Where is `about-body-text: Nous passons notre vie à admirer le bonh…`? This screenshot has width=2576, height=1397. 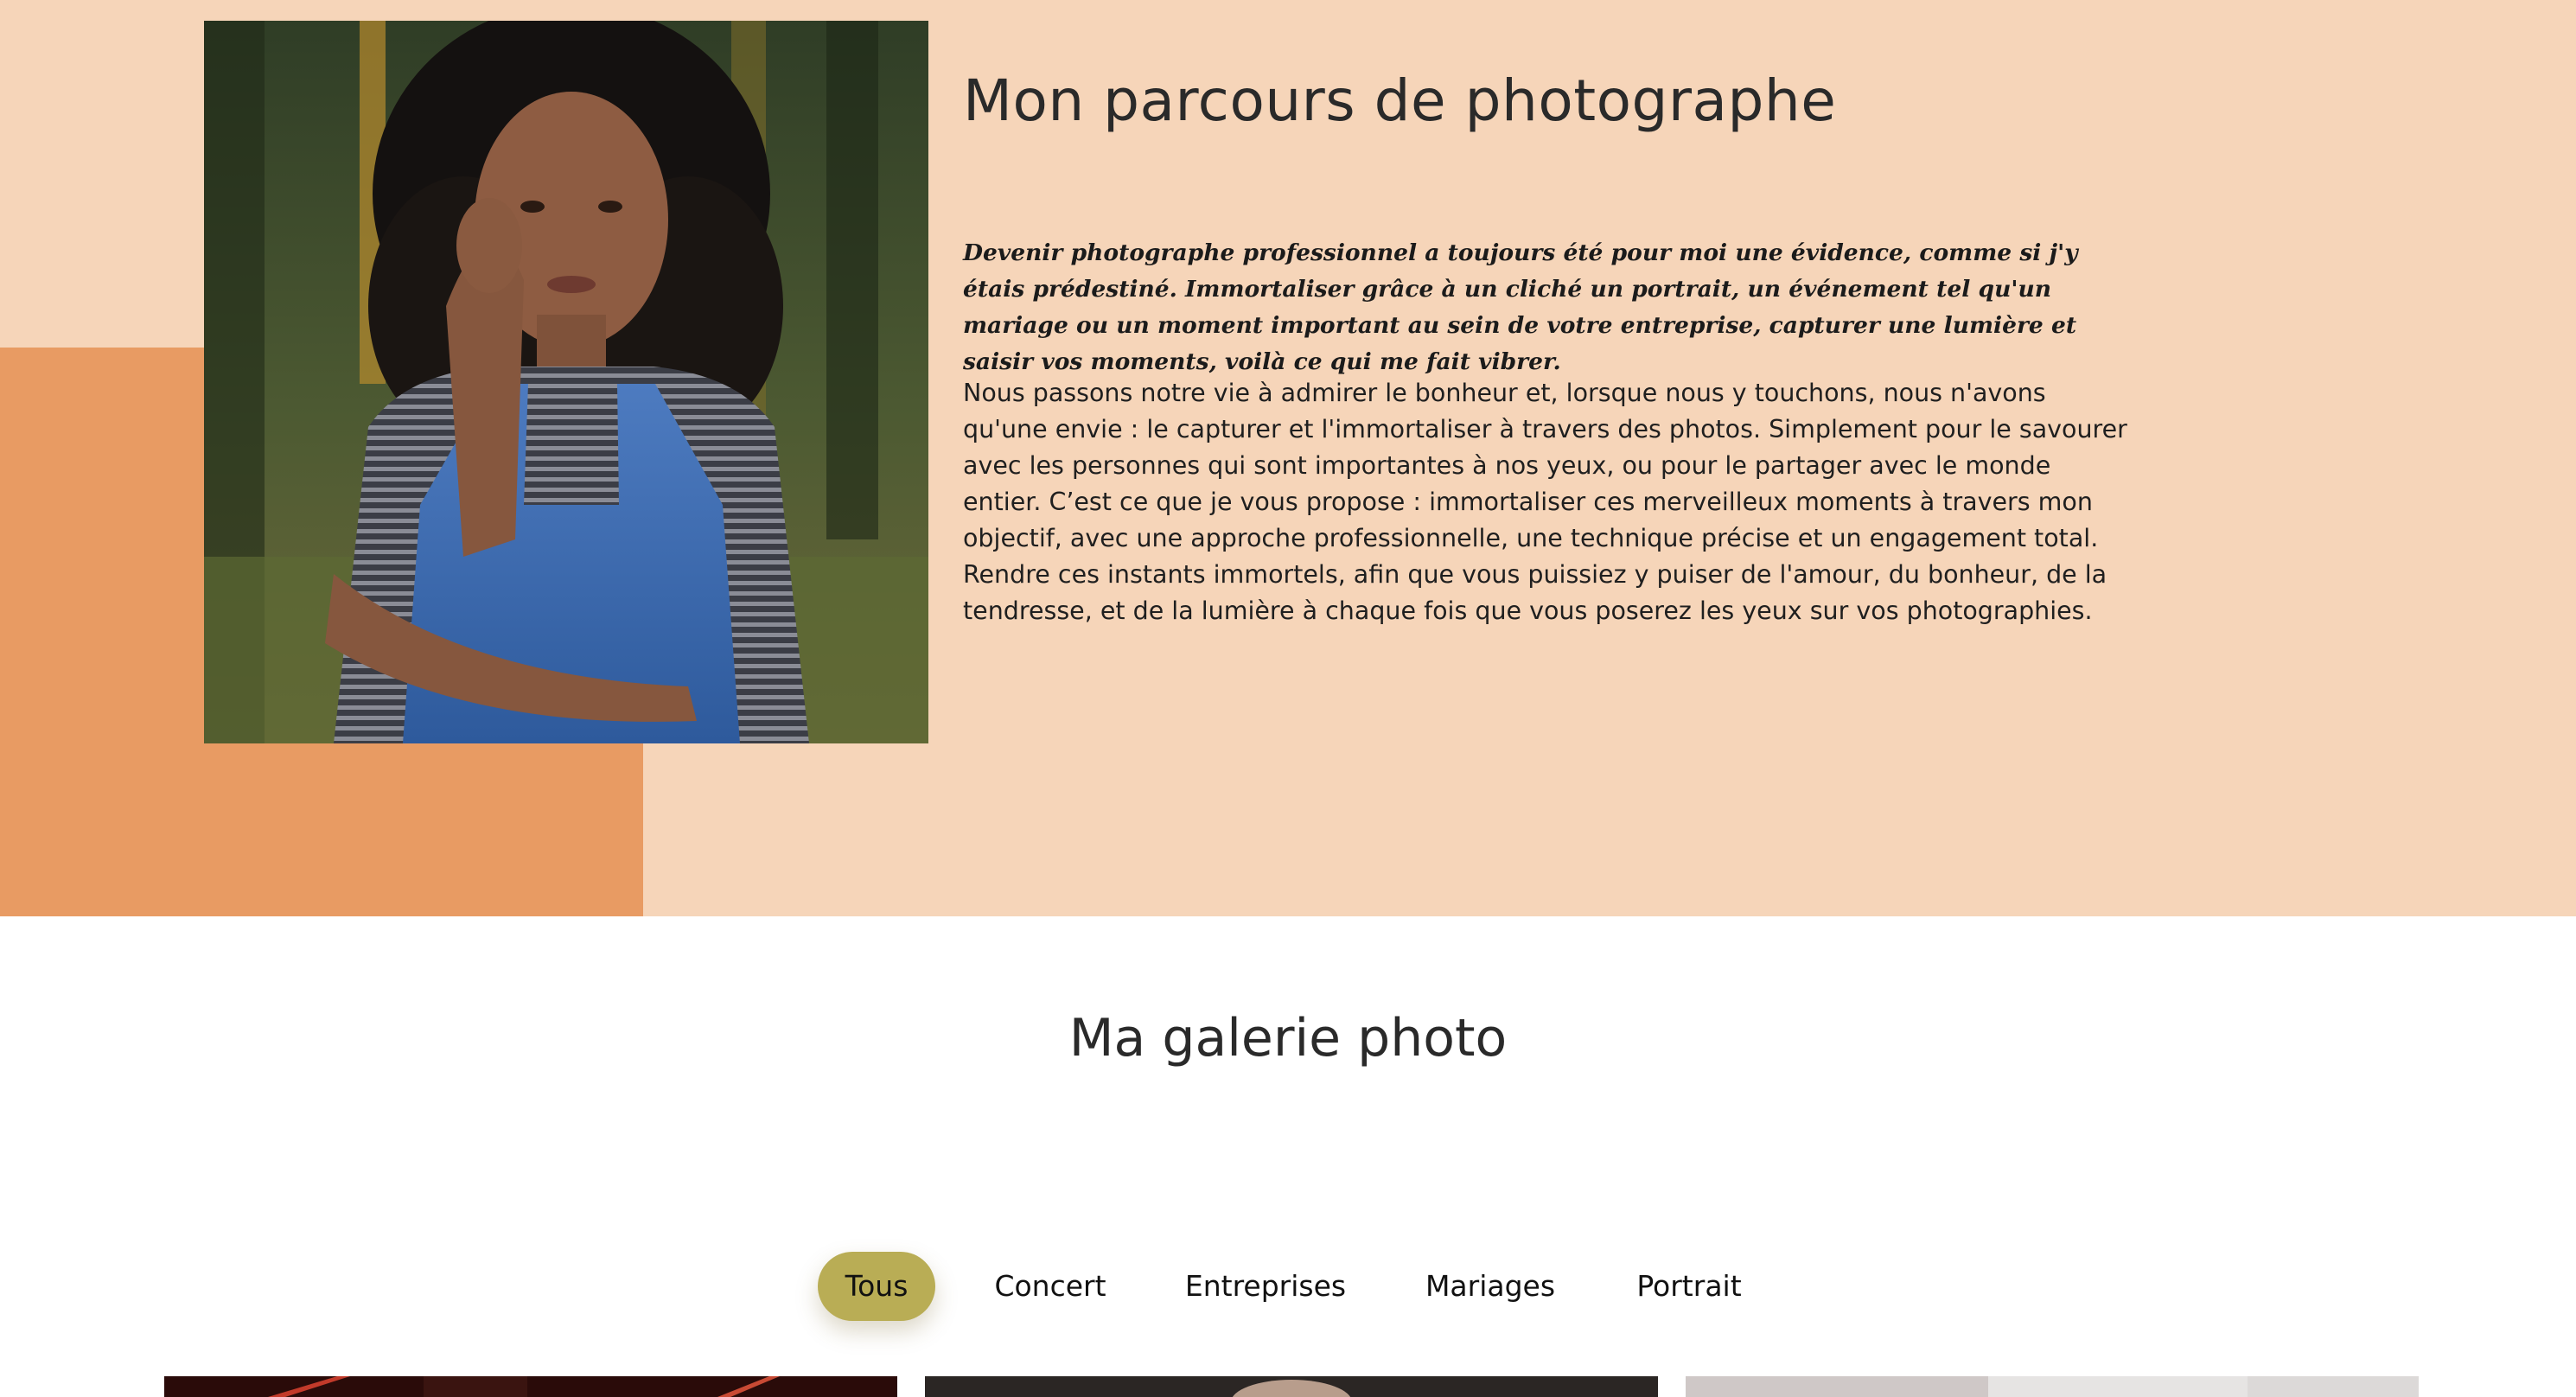
about-body-text: Nous passons notre vie à admirer le bonh… is located at coordinates (1545, 502).